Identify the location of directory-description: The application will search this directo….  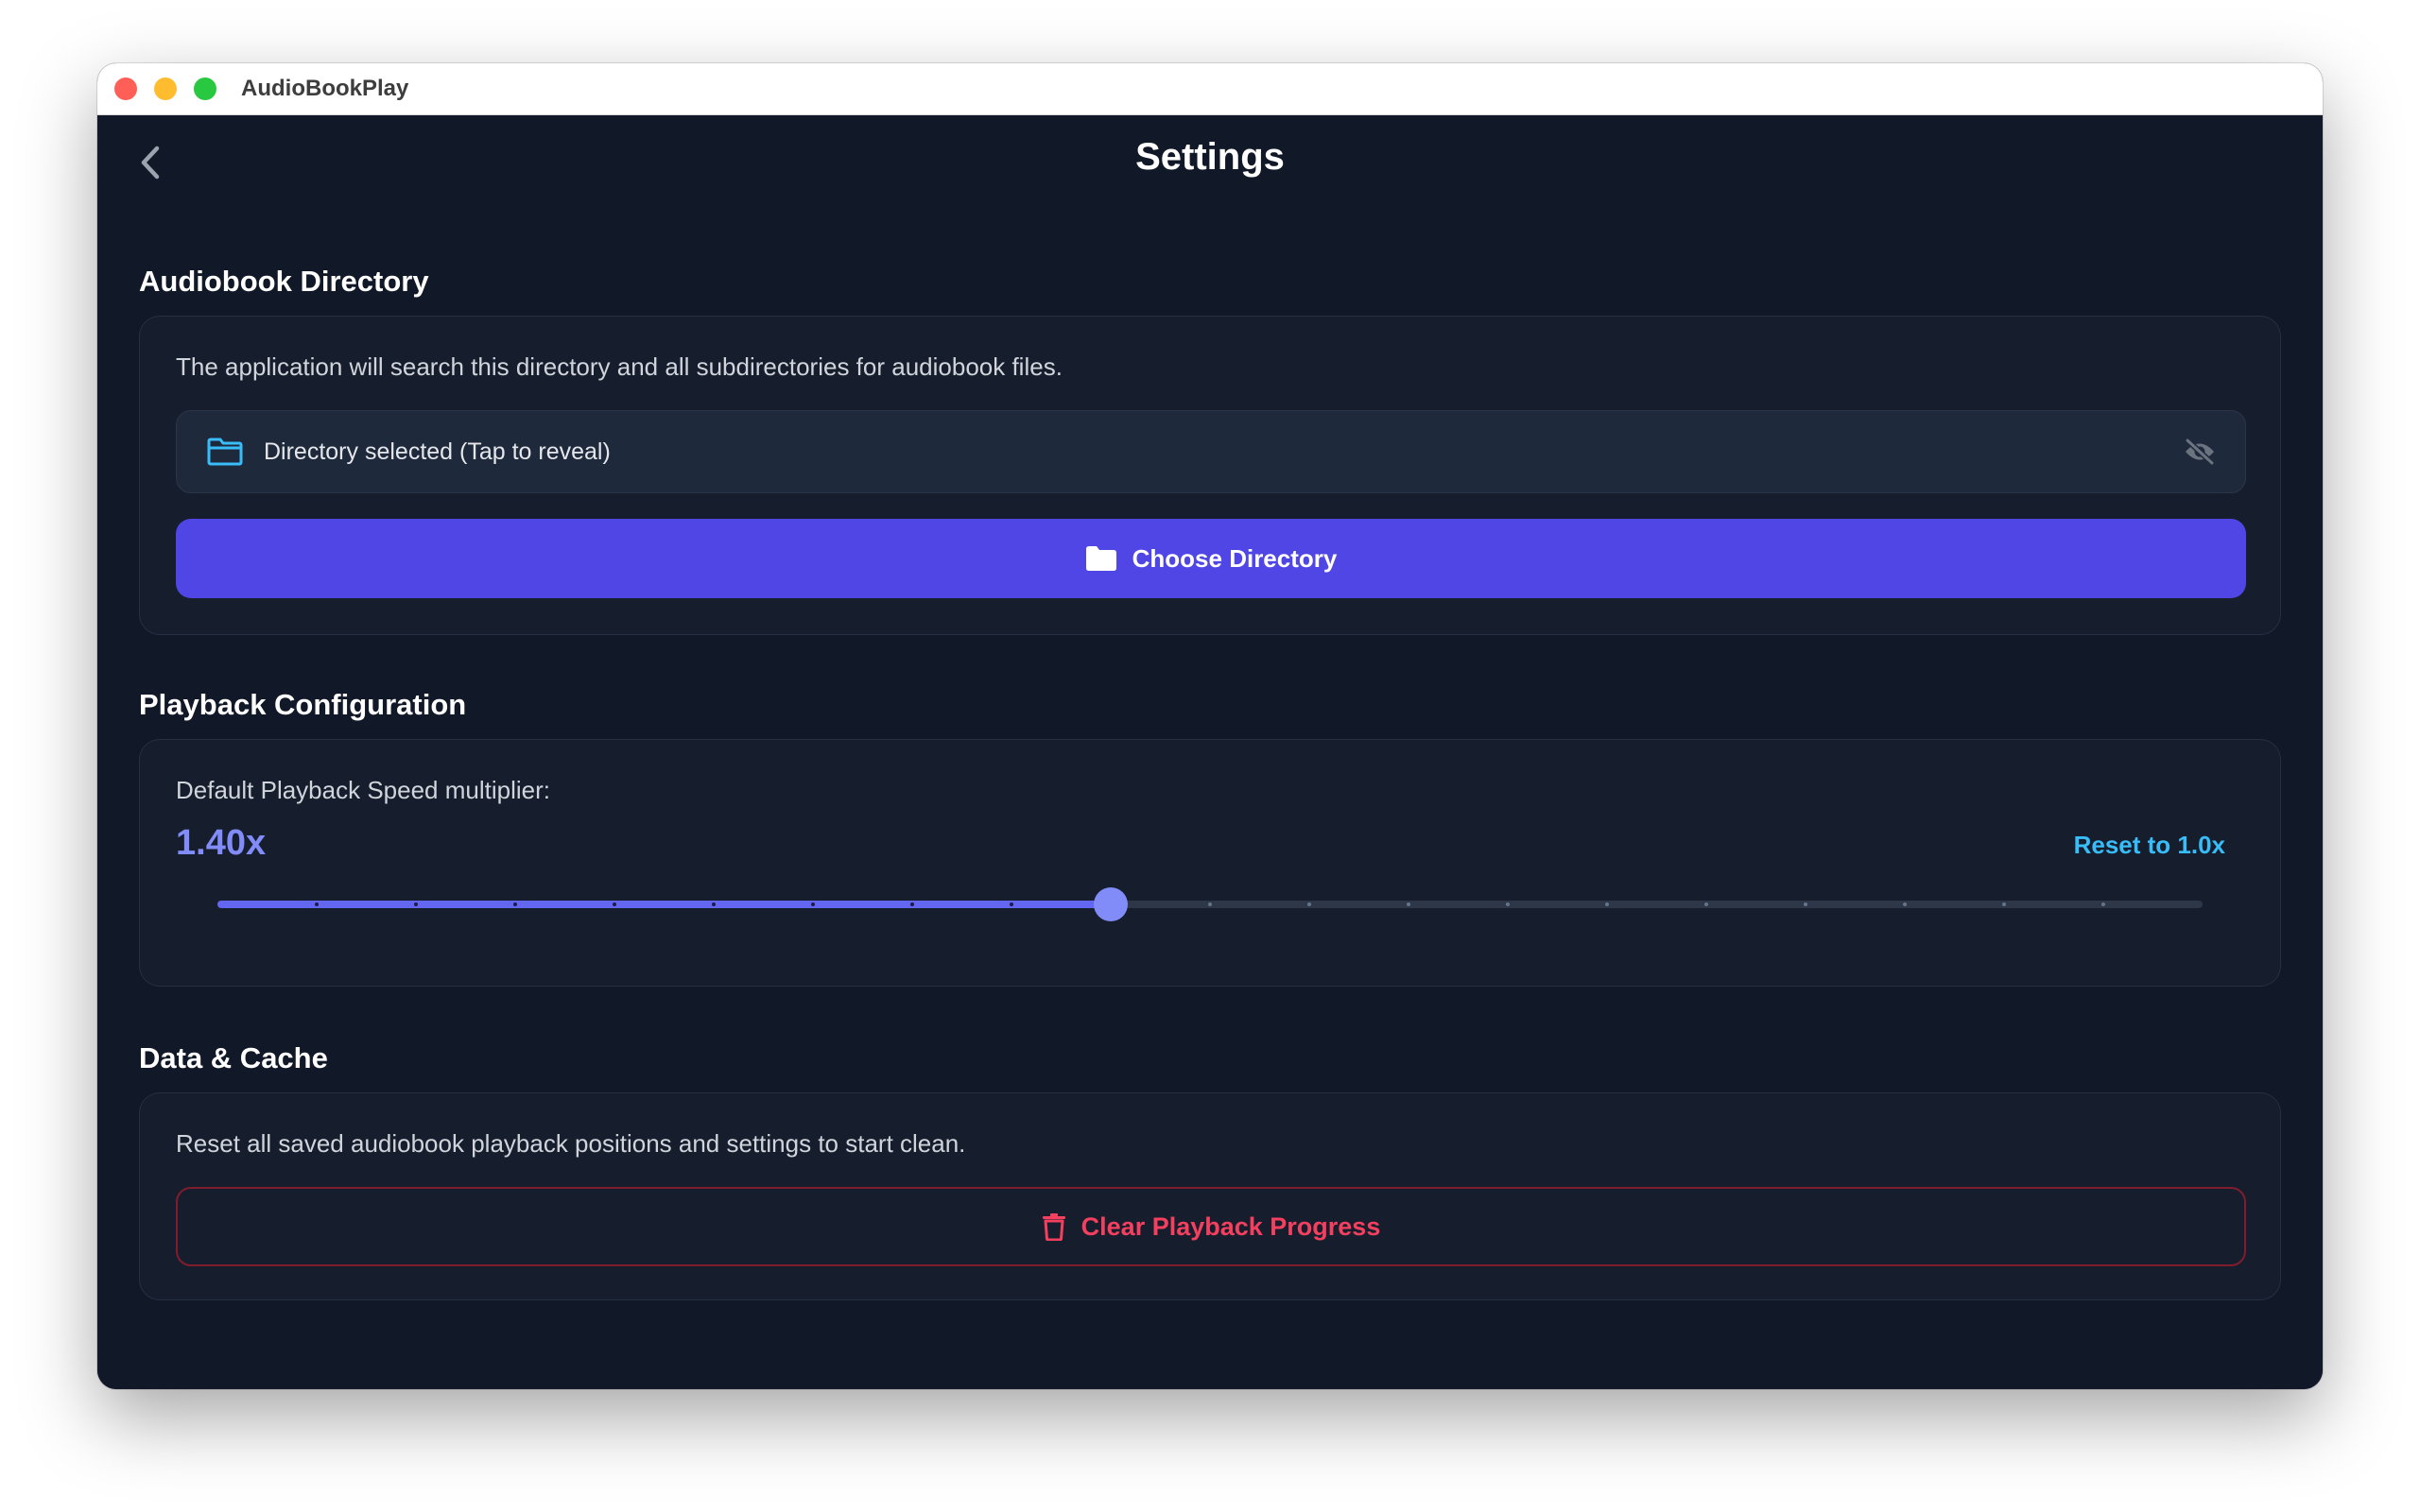
(619, 366).